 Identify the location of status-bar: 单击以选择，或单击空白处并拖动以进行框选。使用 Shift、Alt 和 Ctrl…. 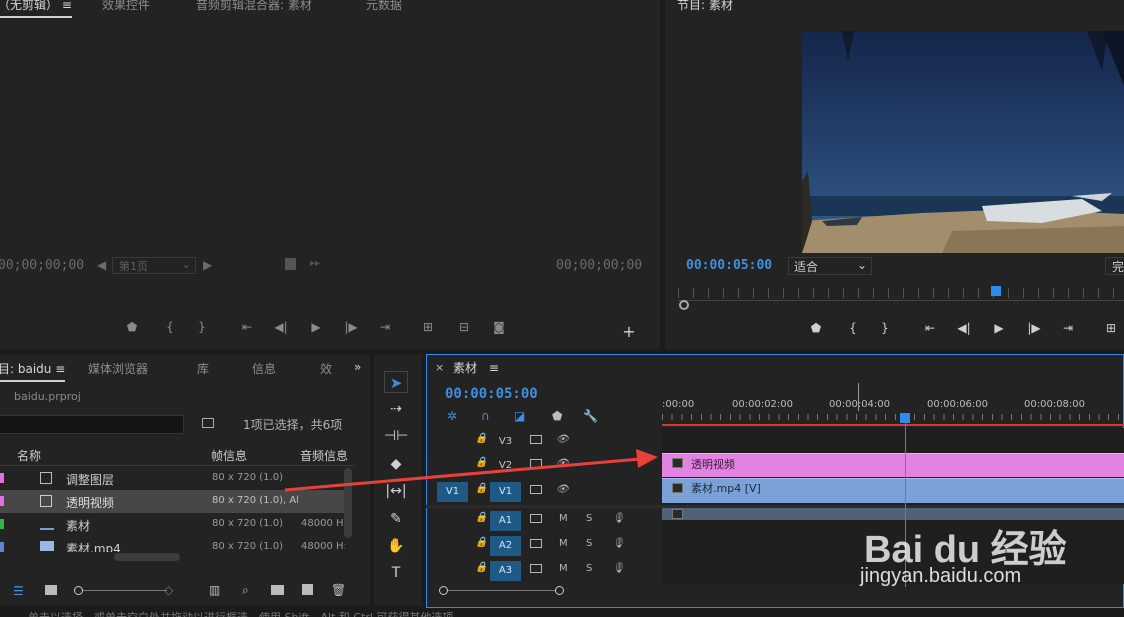
(246, 613).